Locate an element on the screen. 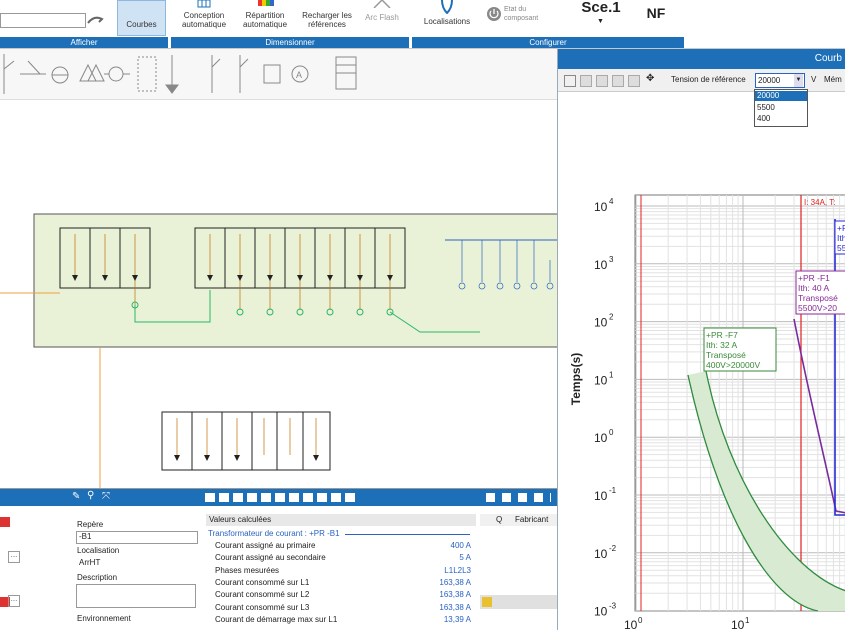 Image resolution: width=845 pixels, height=631 pixels. localisation-label: Localisation is located at coordinates (98, 550).